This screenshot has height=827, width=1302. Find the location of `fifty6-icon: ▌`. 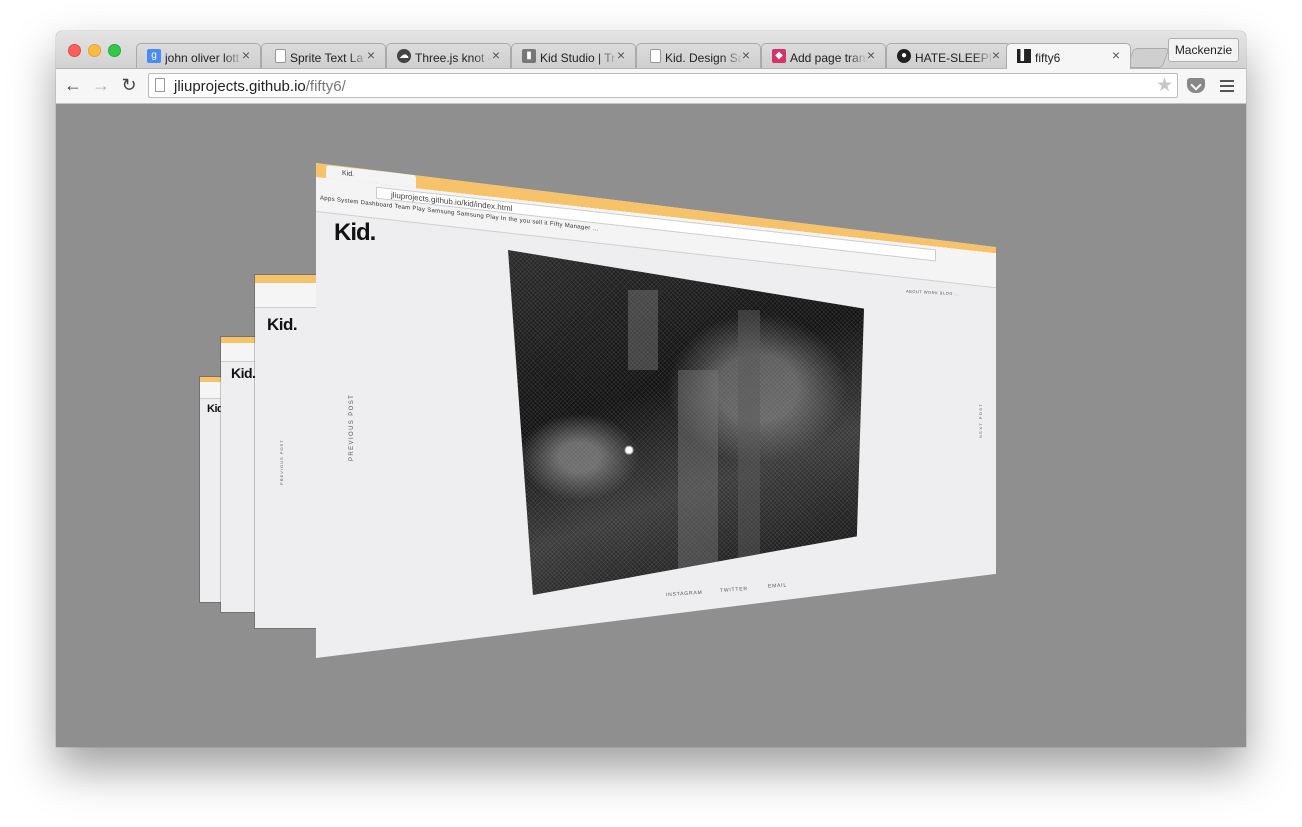

fifty6-icon: ▌ is located at coordinates (1024, 56).